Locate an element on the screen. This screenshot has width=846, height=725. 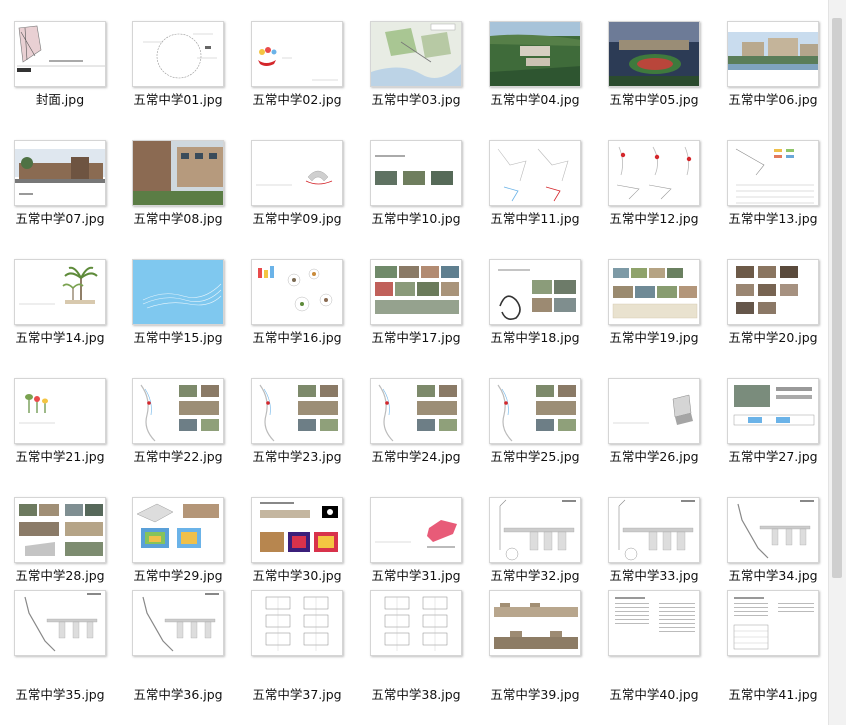
file-name-label: 五常中学23.jpg is located at coordinates (297, 455).